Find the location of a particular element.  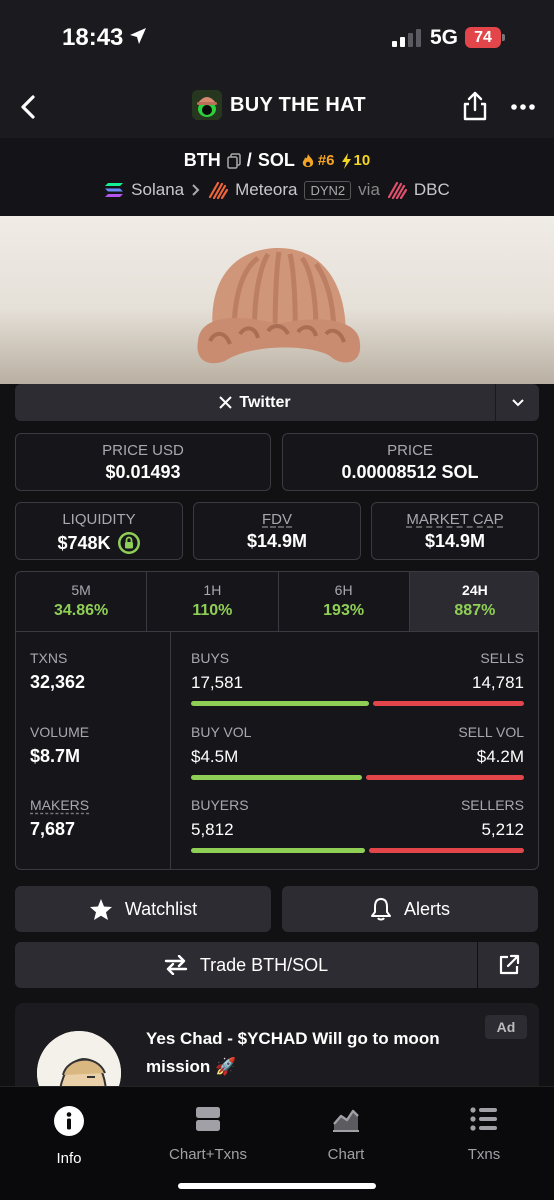

fdv-value: $14.9M is located at coordinates (277, 541).